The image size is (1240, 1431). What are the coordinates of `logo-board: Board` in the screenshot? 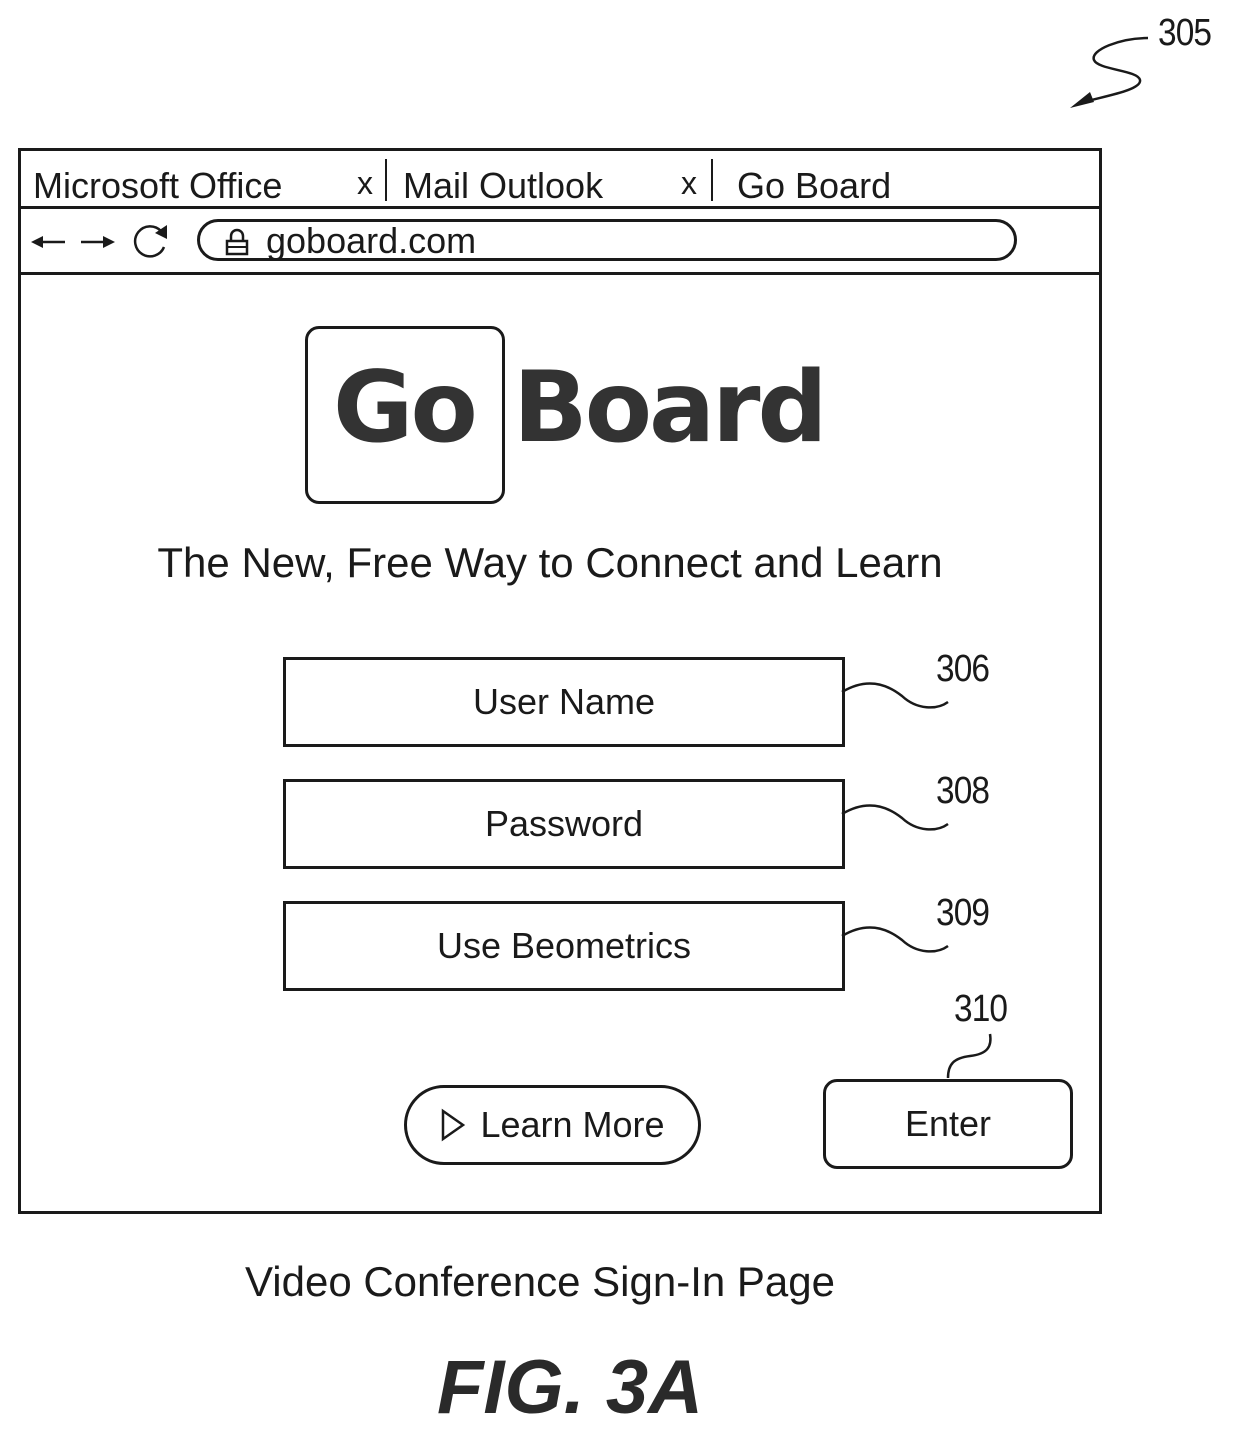 It's located at (670, 408).